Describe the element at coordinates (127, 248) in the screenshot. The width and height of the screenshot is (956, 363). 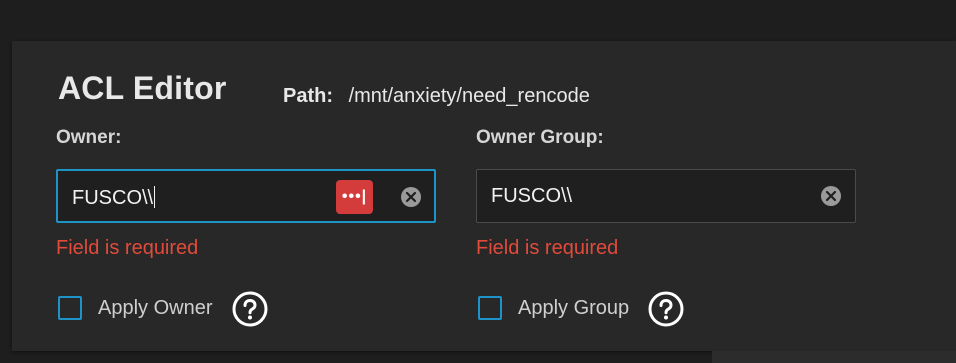
I see `owner-error-message: Field is required` at that location.